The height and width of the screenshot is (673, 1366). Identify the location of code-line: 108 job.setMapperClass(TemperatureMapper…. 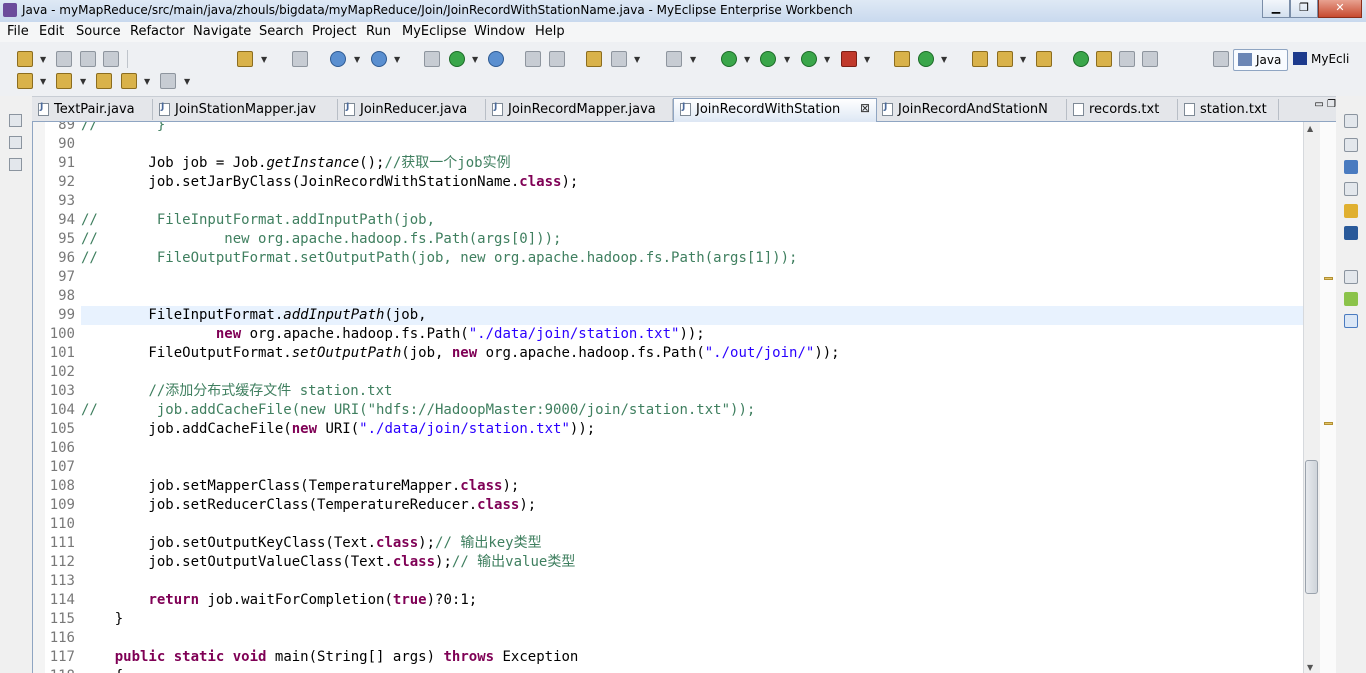
(676, 486).